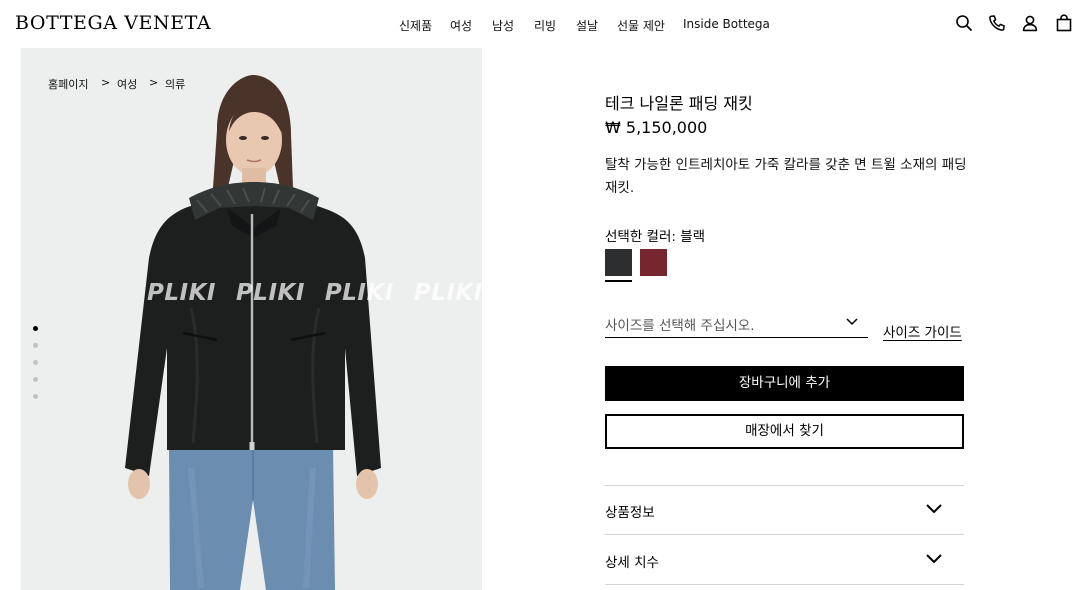 This screenshot has width=1080, height=590. Describe the element at coordinates (641, 25) in the screenshot. I see `nav-item-gifts: 선물 제안` at that location.